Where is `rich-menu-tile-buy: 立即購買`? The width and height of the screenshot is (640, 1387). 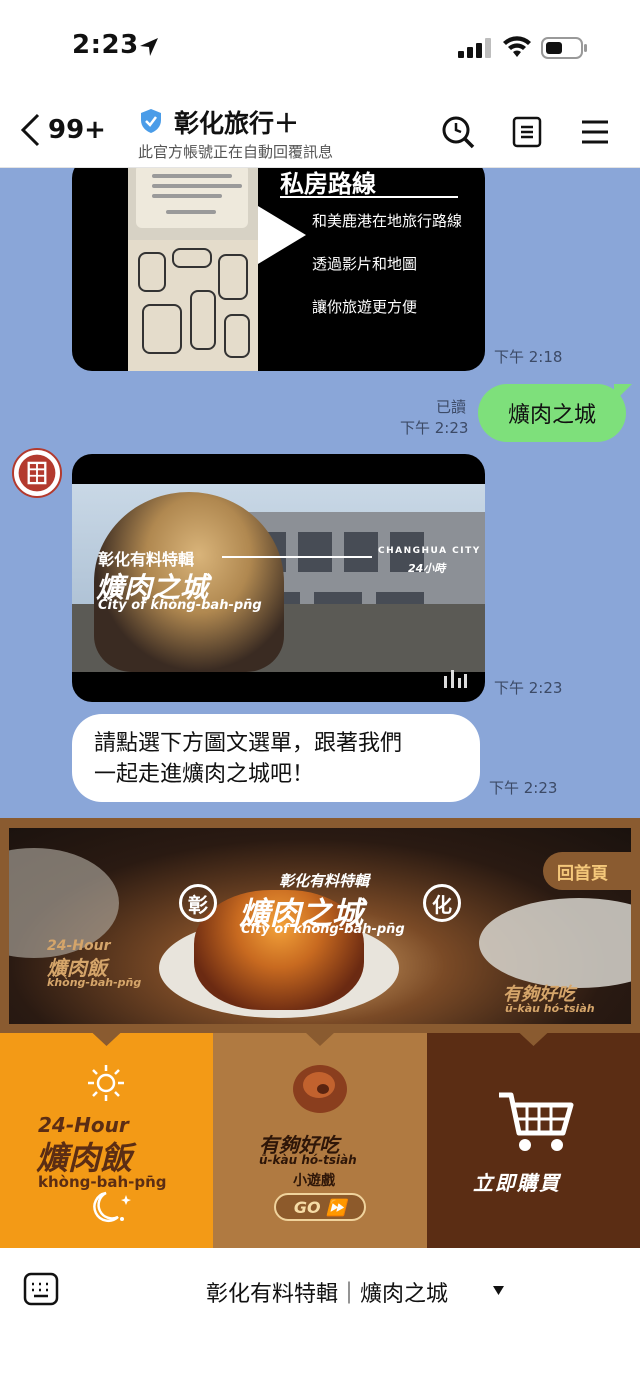 rich-menu-tile-buy: 立即購買 is located at coordinates (533, 1140).